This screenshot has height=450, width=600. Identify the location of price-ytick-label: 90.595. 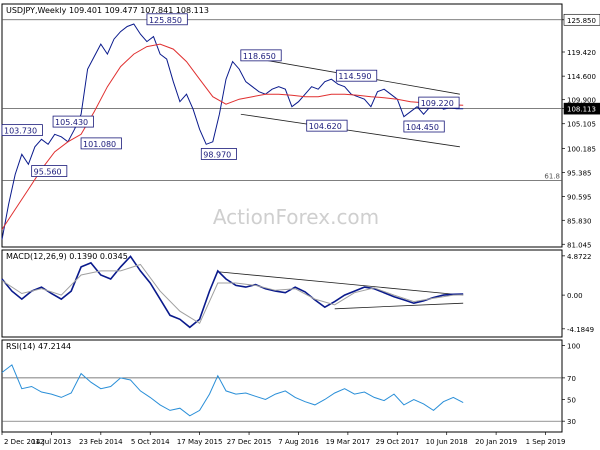
(579, 197).